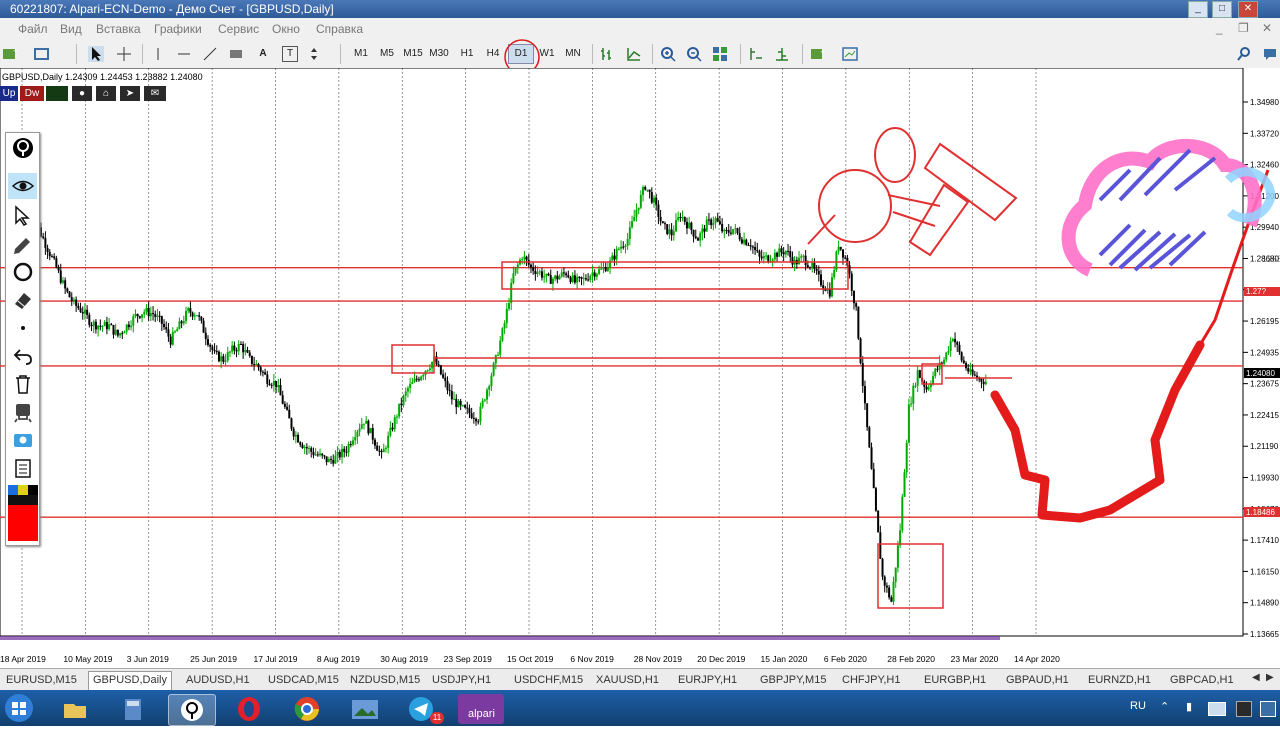 This screenshot has height=730, width=1280. I want to click on alpari-task: alpari, so click(481, 709).